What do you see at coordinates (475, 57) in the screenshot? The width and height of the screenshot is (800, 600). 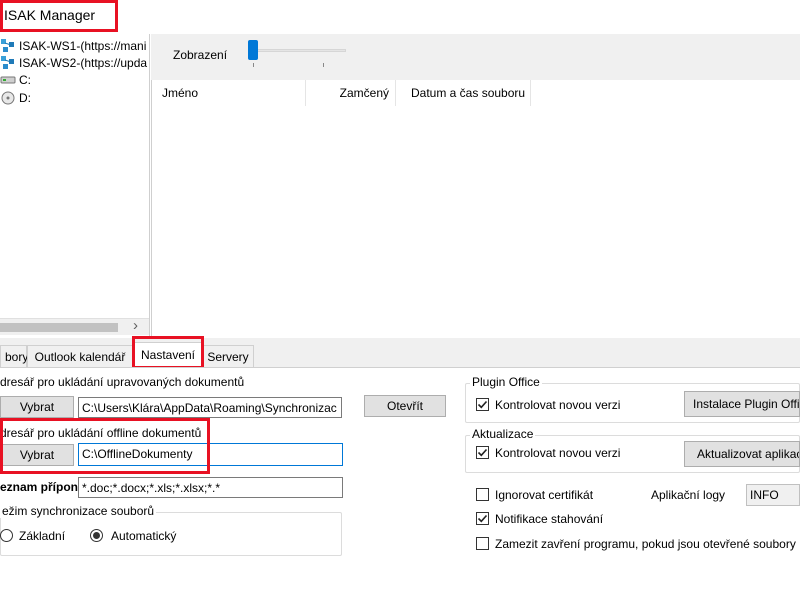 I see `view-toolbar: Zobrazení` at bounding box center [475, 57].